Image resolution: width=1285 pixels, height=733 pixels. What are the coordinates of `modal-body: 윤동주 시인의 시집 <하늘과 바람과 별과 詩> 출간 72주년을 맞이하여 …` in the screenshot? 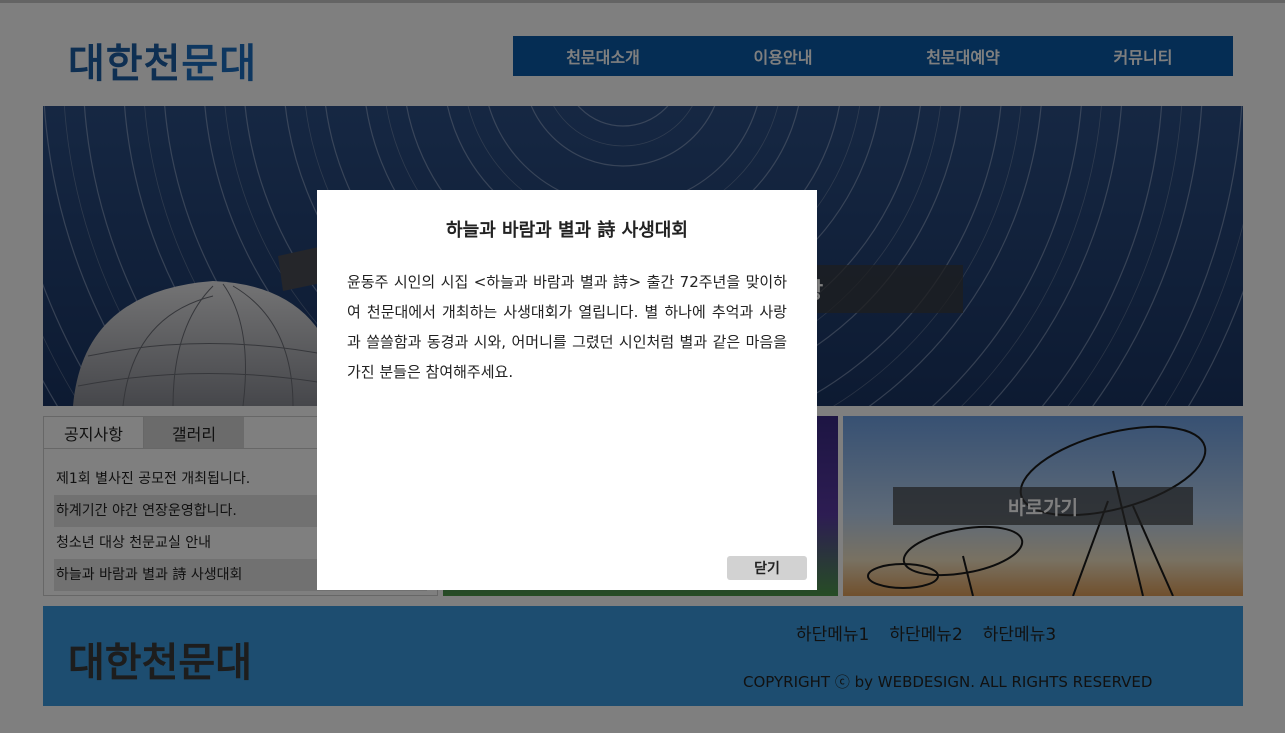 It's located at (567, 327).